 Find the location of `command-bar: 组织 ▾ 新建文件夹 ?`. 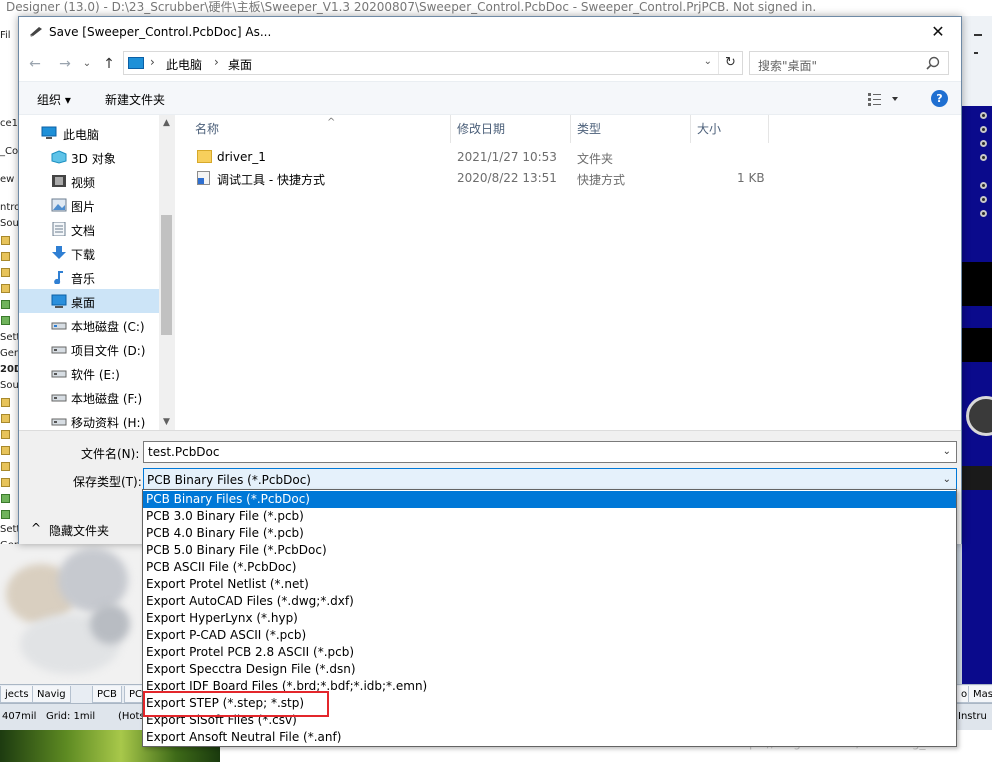

command-bar: 组织 ▾ 新建文件夹 ? is located at coordinates (490, 98).